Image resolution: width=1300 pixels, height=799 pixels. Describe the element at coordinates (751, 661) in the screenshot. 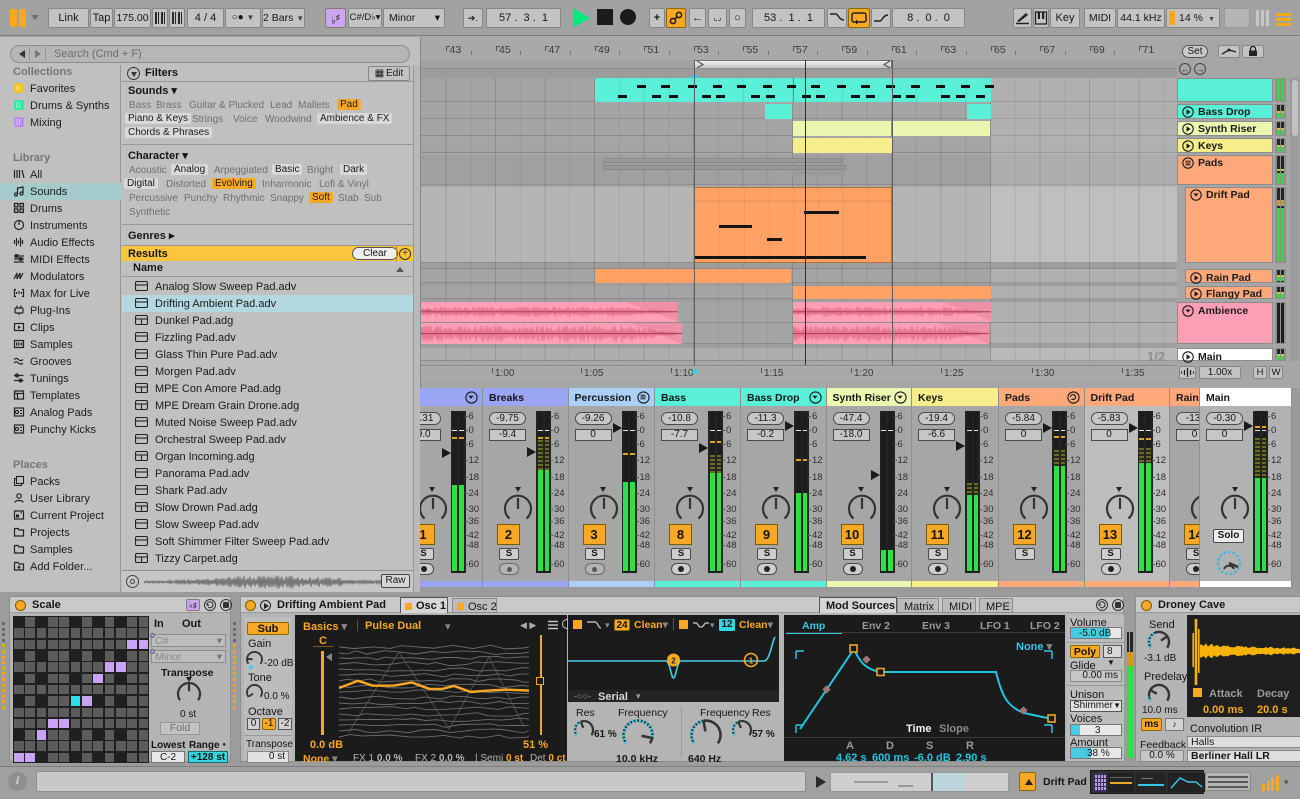

I see `svg-text: 1` at that location.